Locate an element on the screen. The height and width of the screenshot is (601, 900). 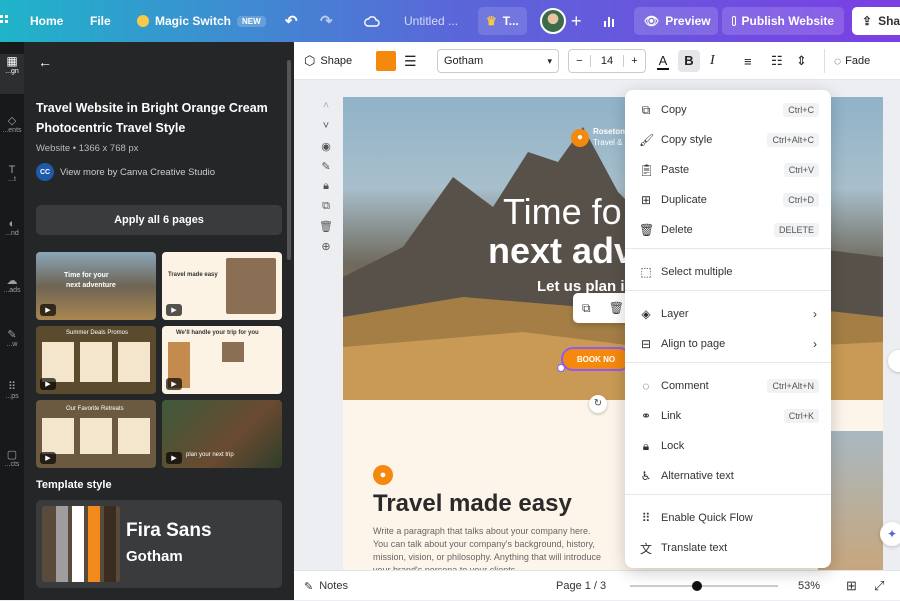
share-button: ⇪ Sha is located at coordinates (876, 21).